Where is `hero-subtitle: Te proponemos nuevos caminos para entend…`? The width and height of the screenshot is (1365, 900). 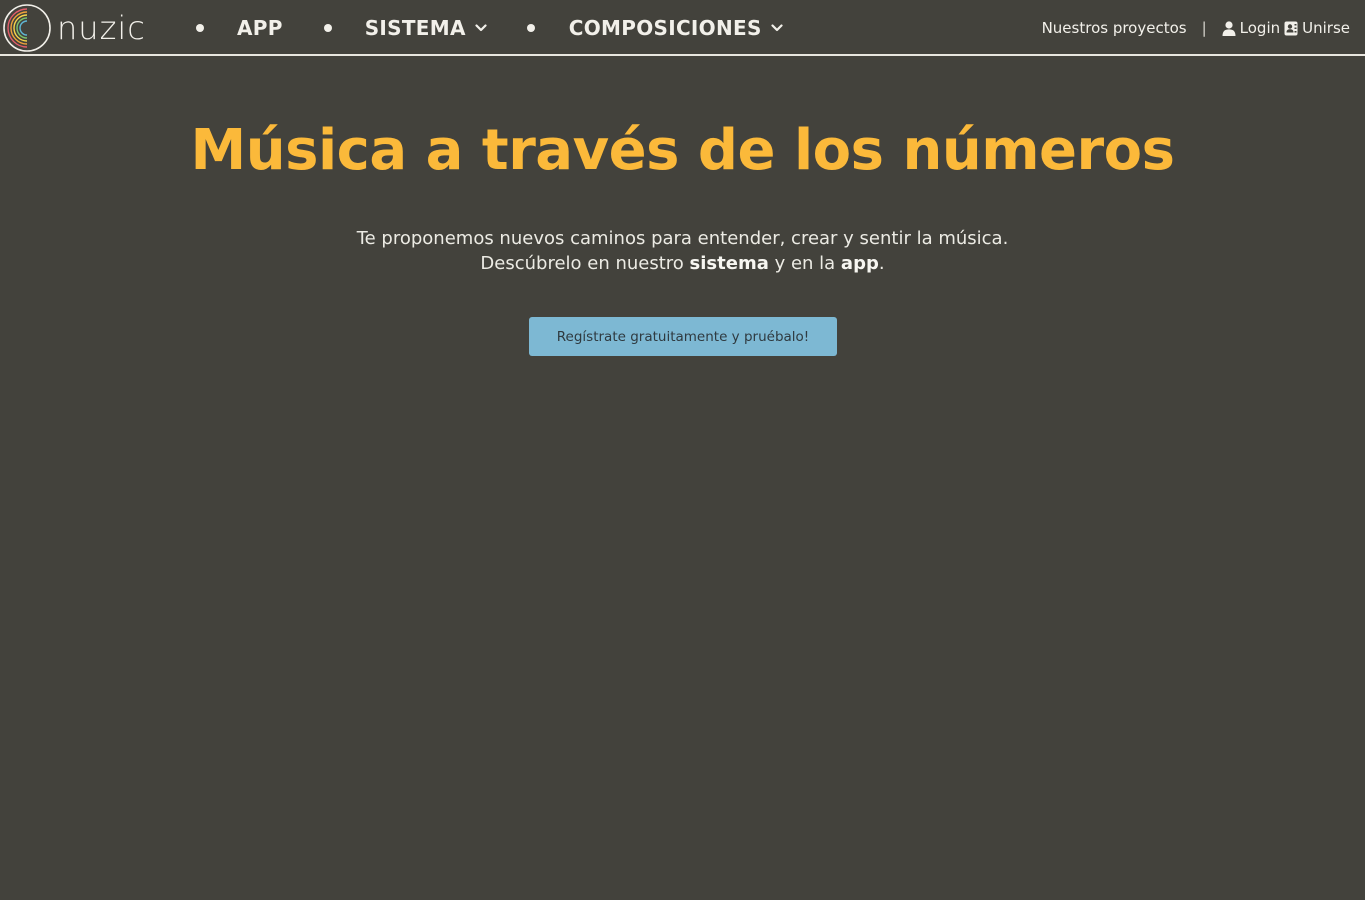
hero-subtitle: Te proponemos nuevos caminos para entend… is located at coordinates (682, 251).